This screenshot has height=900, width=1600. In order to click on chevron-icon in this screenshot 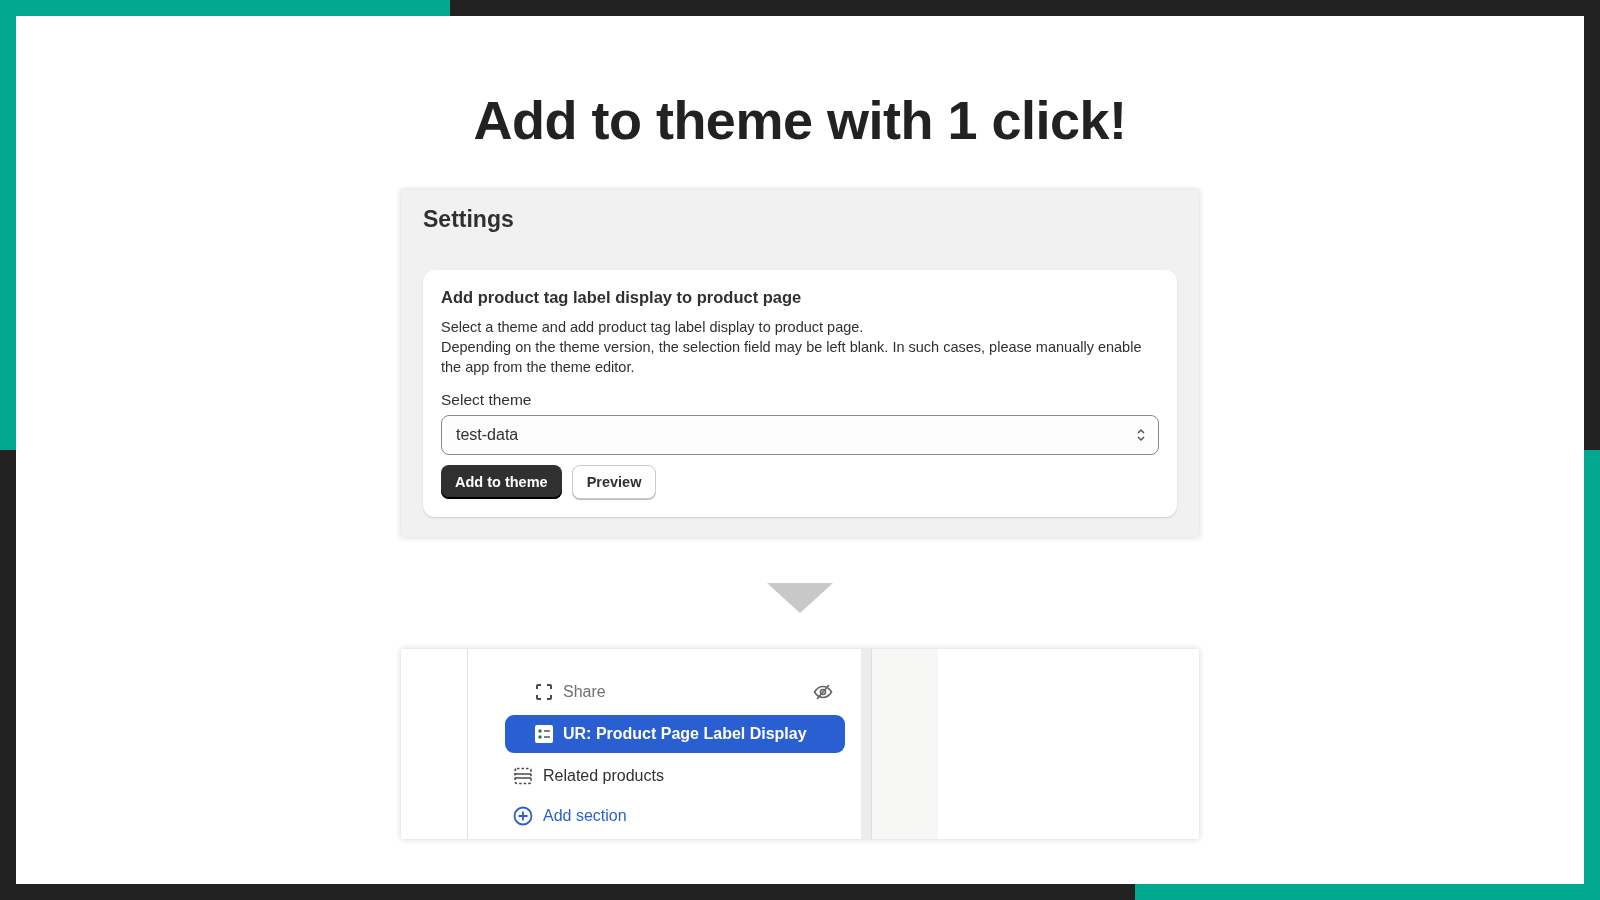, I will do `click(1141, 435)`.